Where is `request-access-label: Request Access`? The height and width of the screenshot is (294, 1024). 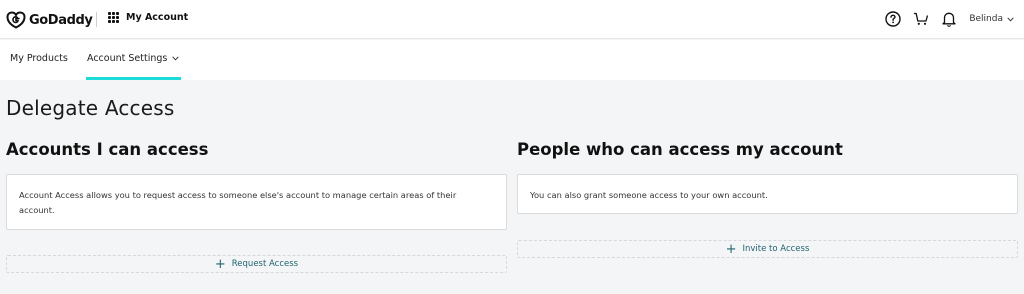
request-access-label: Request Access is located at coordinates (265, 264).